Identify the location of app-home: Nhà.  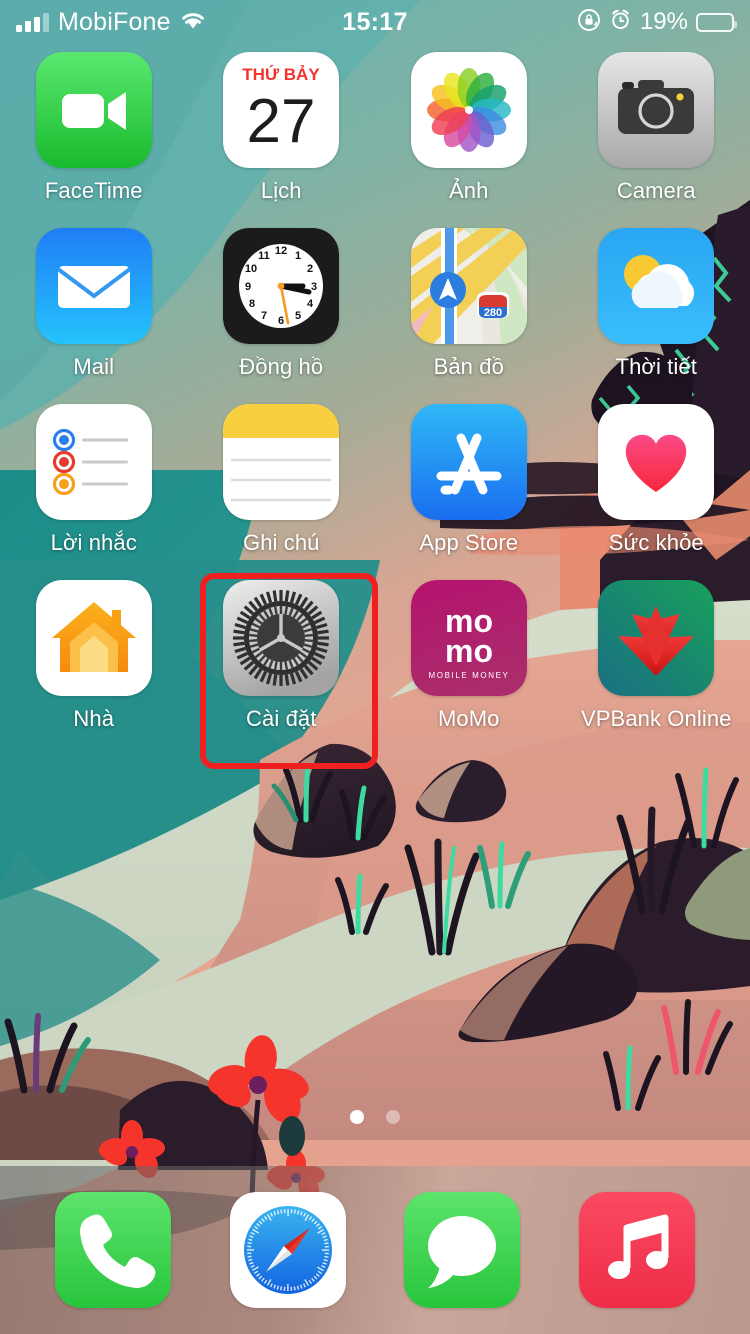
(94, 656).